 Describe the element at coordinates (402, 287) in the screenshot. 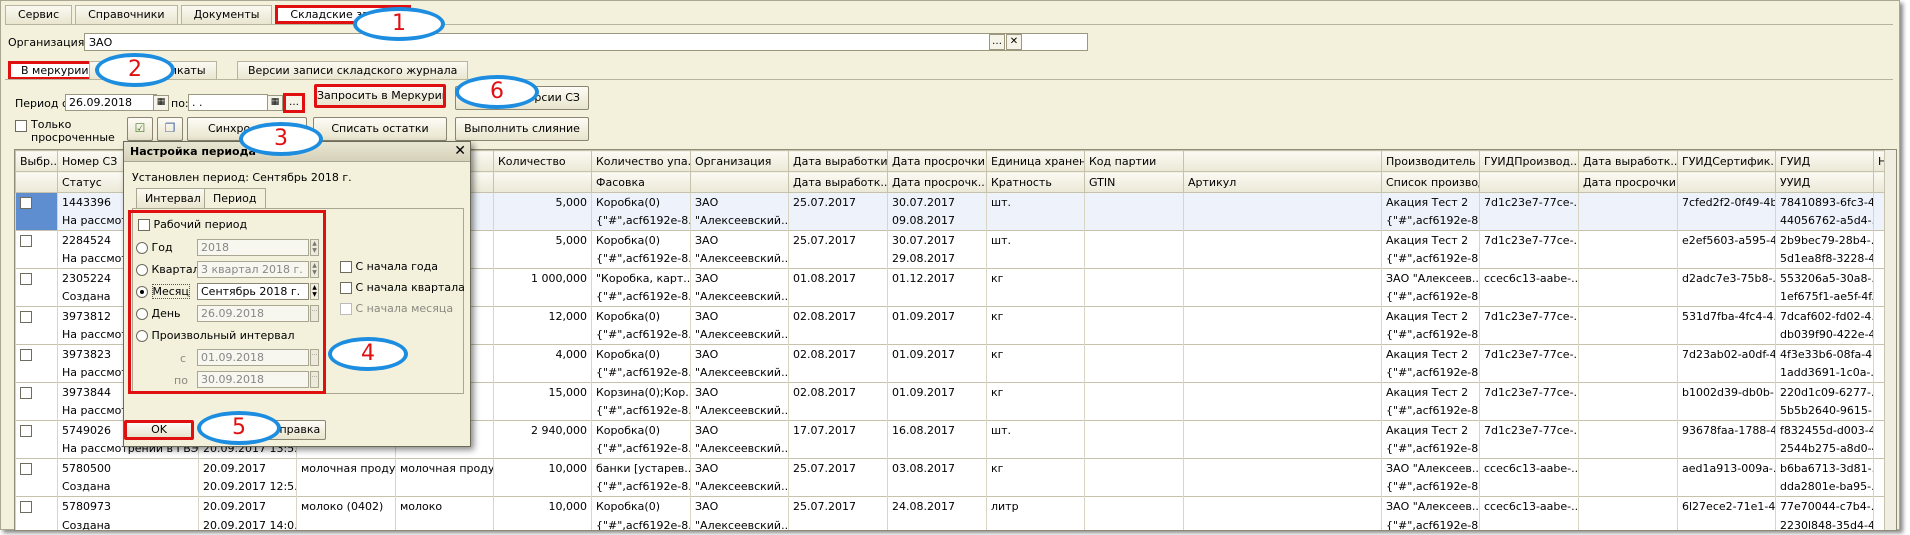

I see `start-quarter-checkbox: С начала квартала` at that location.